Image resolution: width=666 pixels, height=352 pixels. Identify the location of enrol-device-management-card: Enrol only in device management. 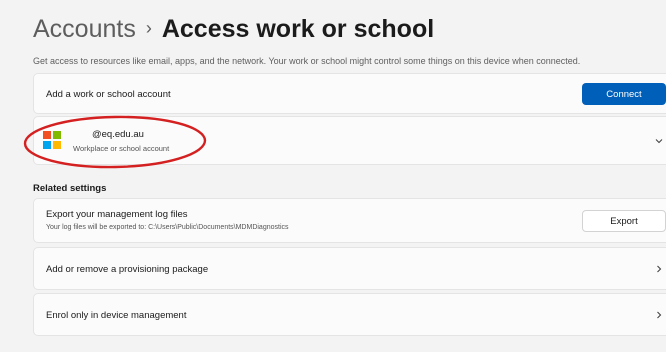
(349, 314).